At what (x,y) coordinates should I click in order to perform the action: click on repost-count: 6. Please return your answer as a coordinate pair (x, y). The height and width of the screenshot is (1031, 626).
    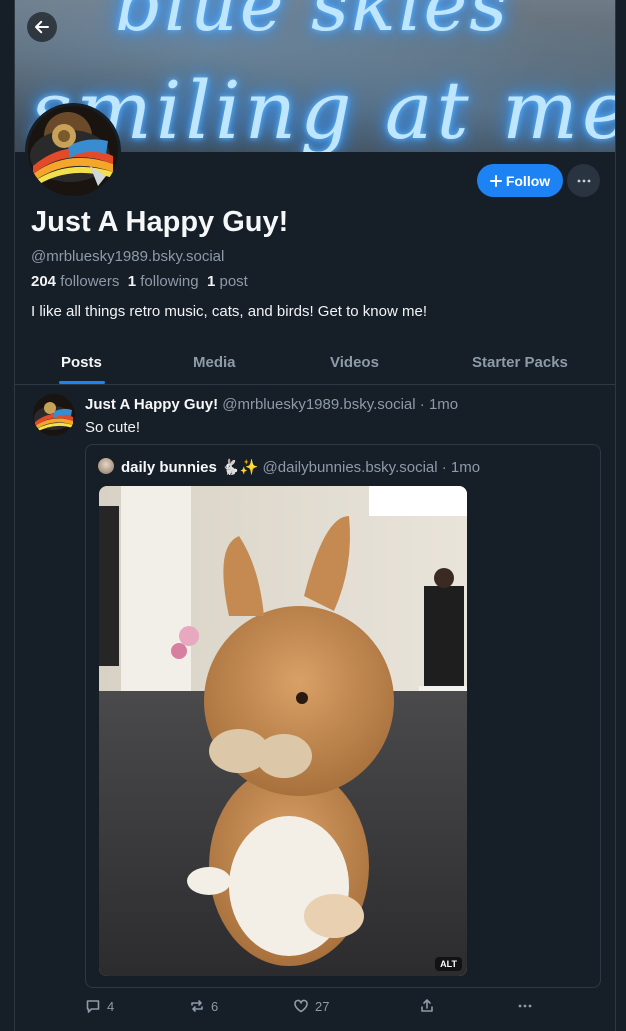
    Looking at the image, I should click on (215, 1006).